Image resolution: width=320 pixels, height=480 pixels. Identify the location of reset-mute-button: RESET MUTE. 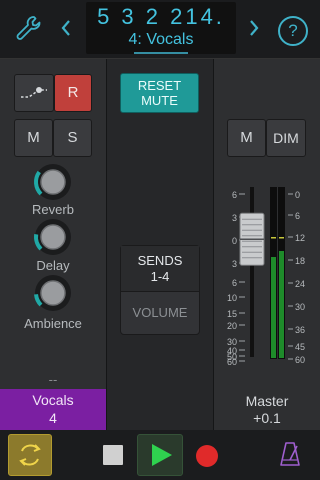
(159, 93).